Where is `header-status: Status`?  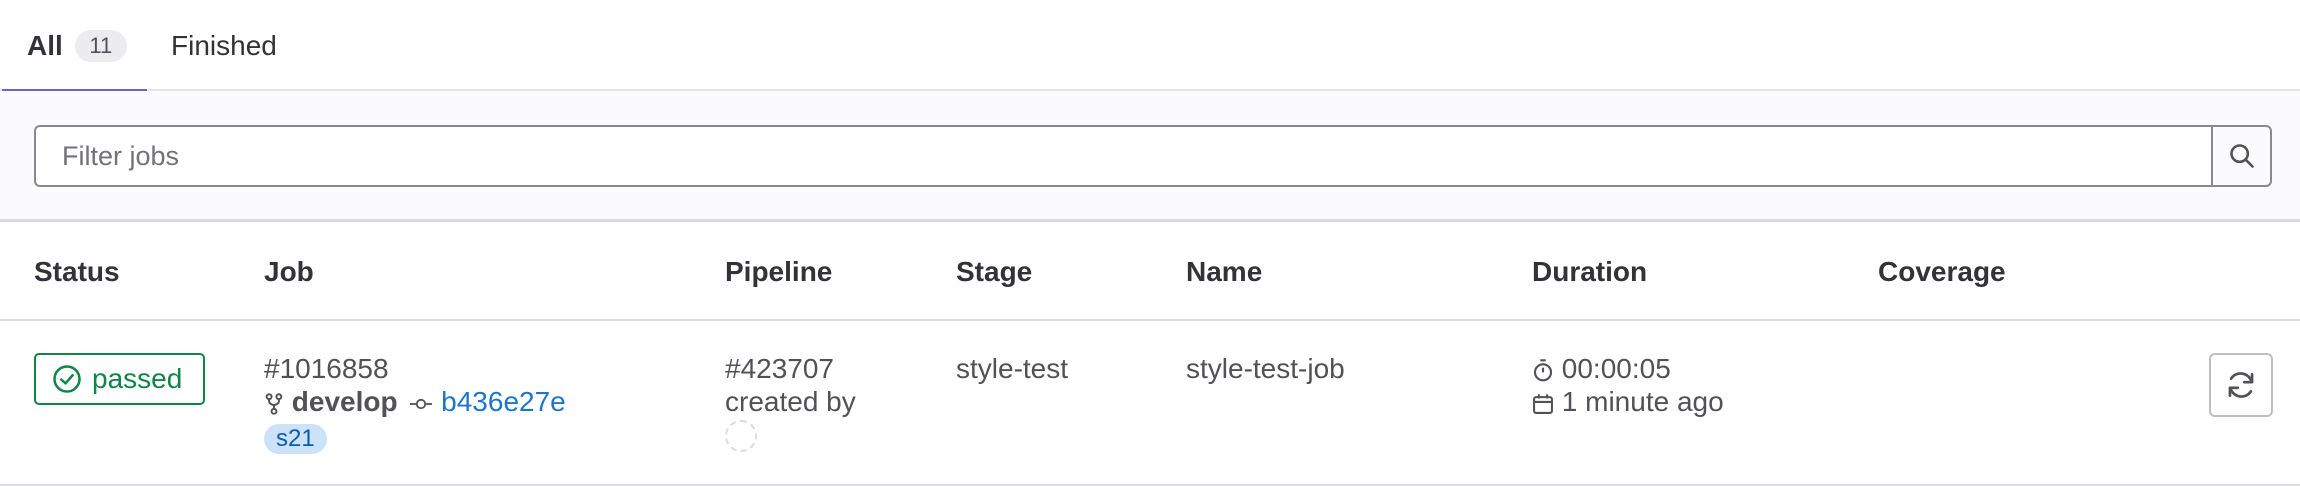
header-status: Status is located at coordinates (77, 271).